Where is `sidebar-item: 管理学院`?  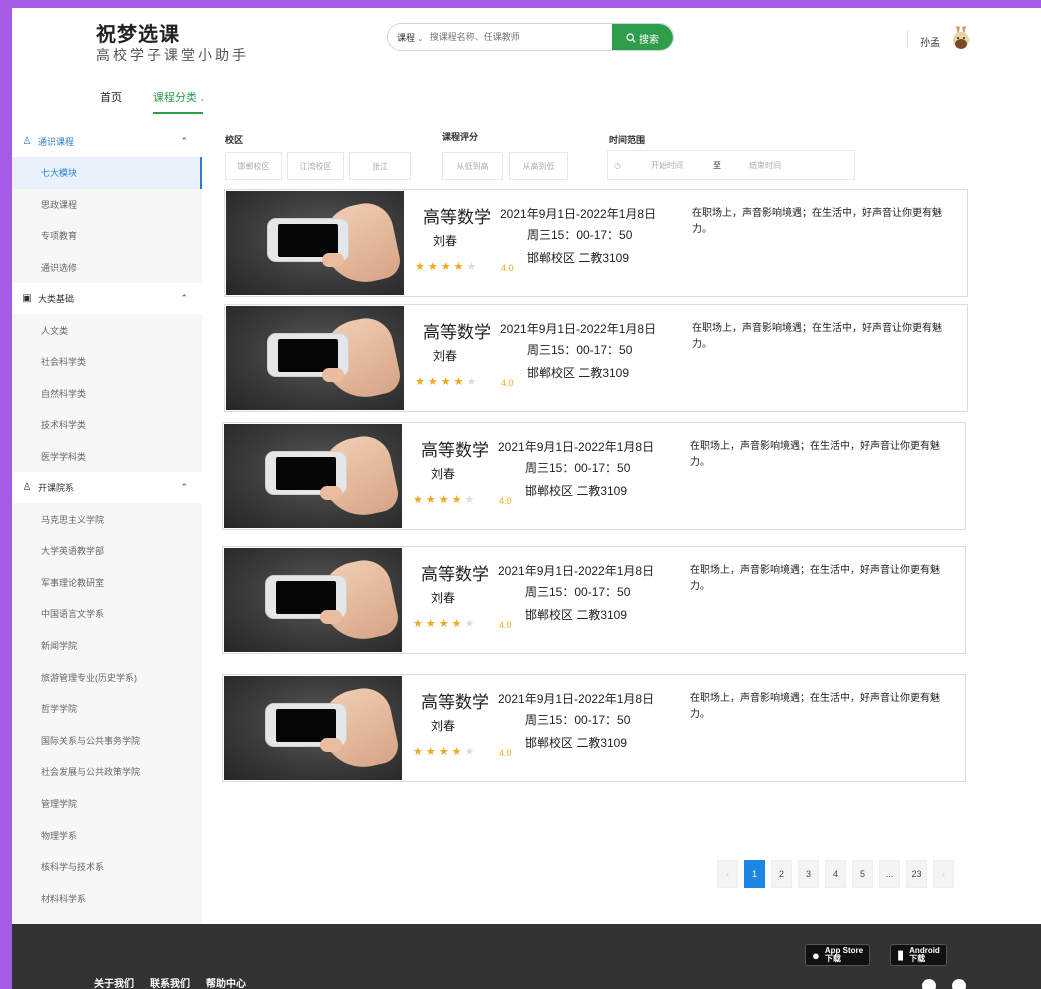 sidebar-item: 管理学院 is located at coordinates (107, 804).